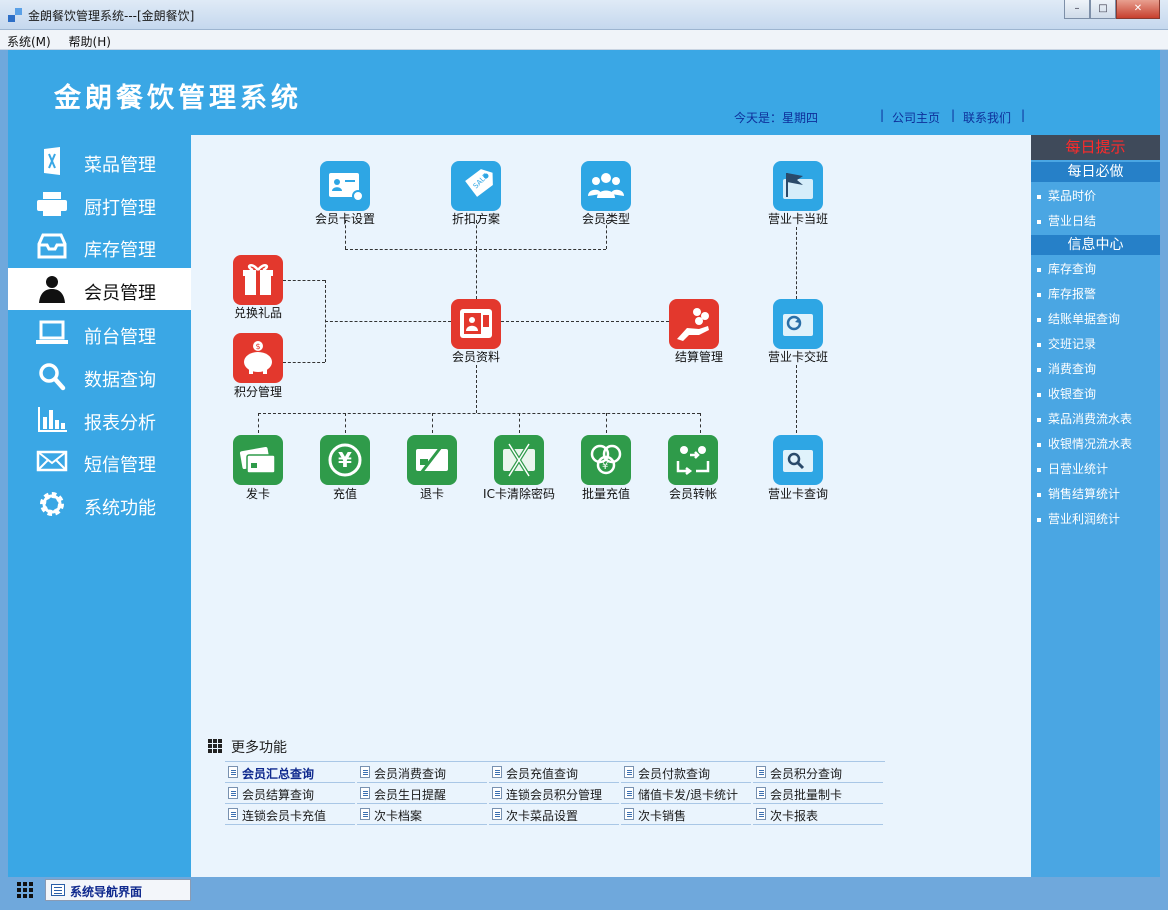 The width and height of the screenshot is (1168, 910). Describe the element at coordinates (1095, 245) in the screenshot. I see `info-center-section: 信息中心` at that location.